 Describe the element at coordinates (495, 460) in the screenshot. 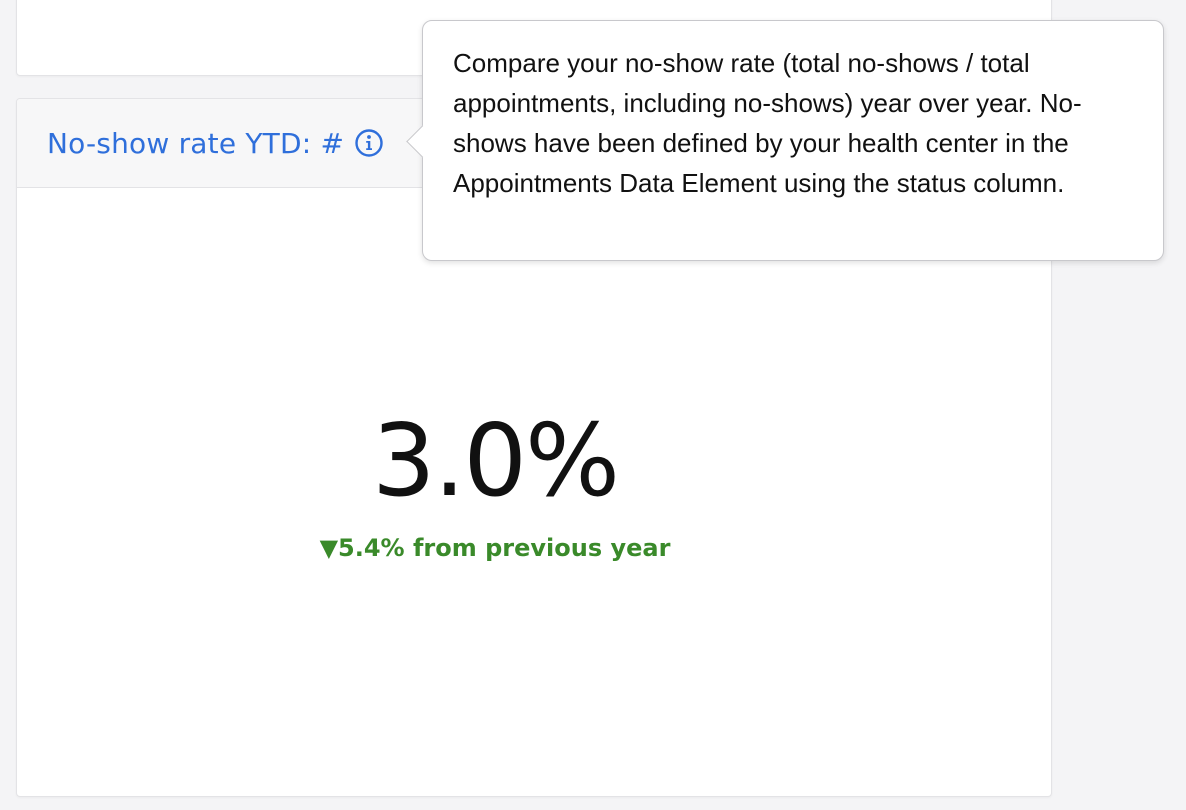

I see `metric-value: 3.0%` at that location.